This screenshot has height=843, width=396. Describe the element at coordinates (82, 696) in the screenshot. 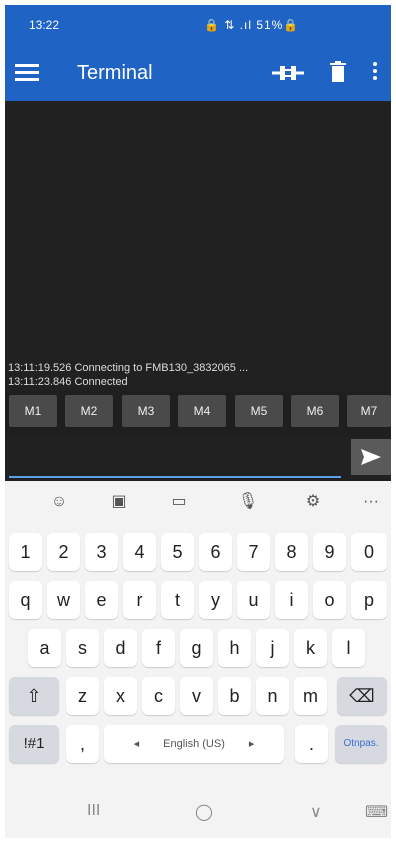

I see `key-z: z` at that location.